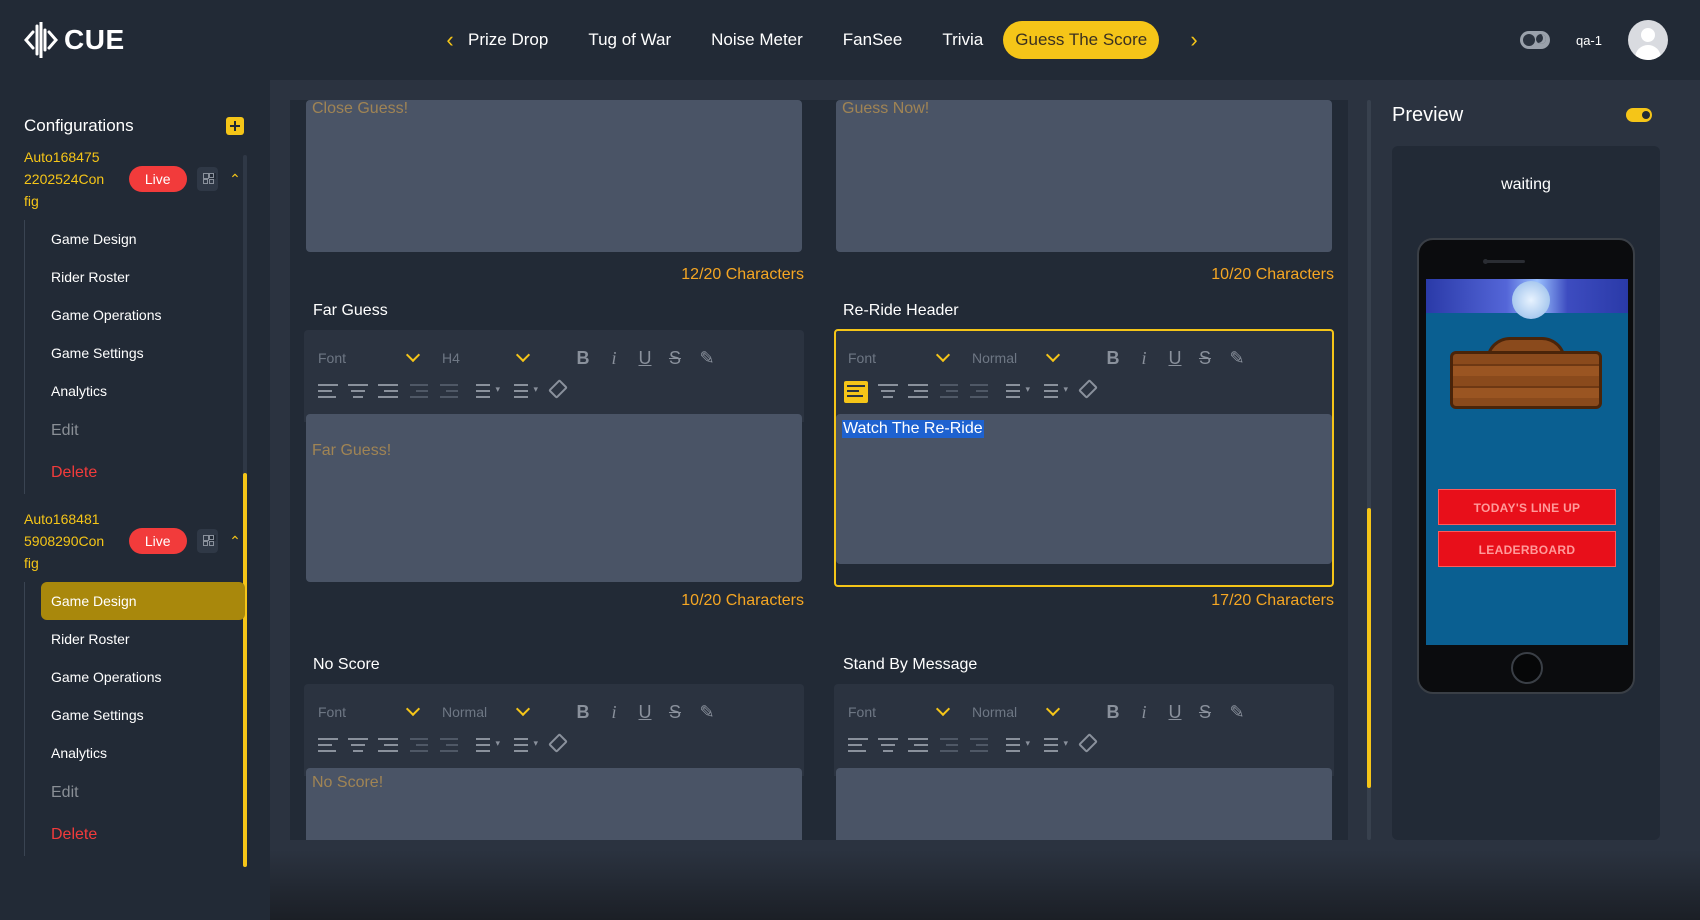 This screenshot has height=920, width=1700. I want to click on tab-noise-meter: Noise Meter, so click(757, 40).